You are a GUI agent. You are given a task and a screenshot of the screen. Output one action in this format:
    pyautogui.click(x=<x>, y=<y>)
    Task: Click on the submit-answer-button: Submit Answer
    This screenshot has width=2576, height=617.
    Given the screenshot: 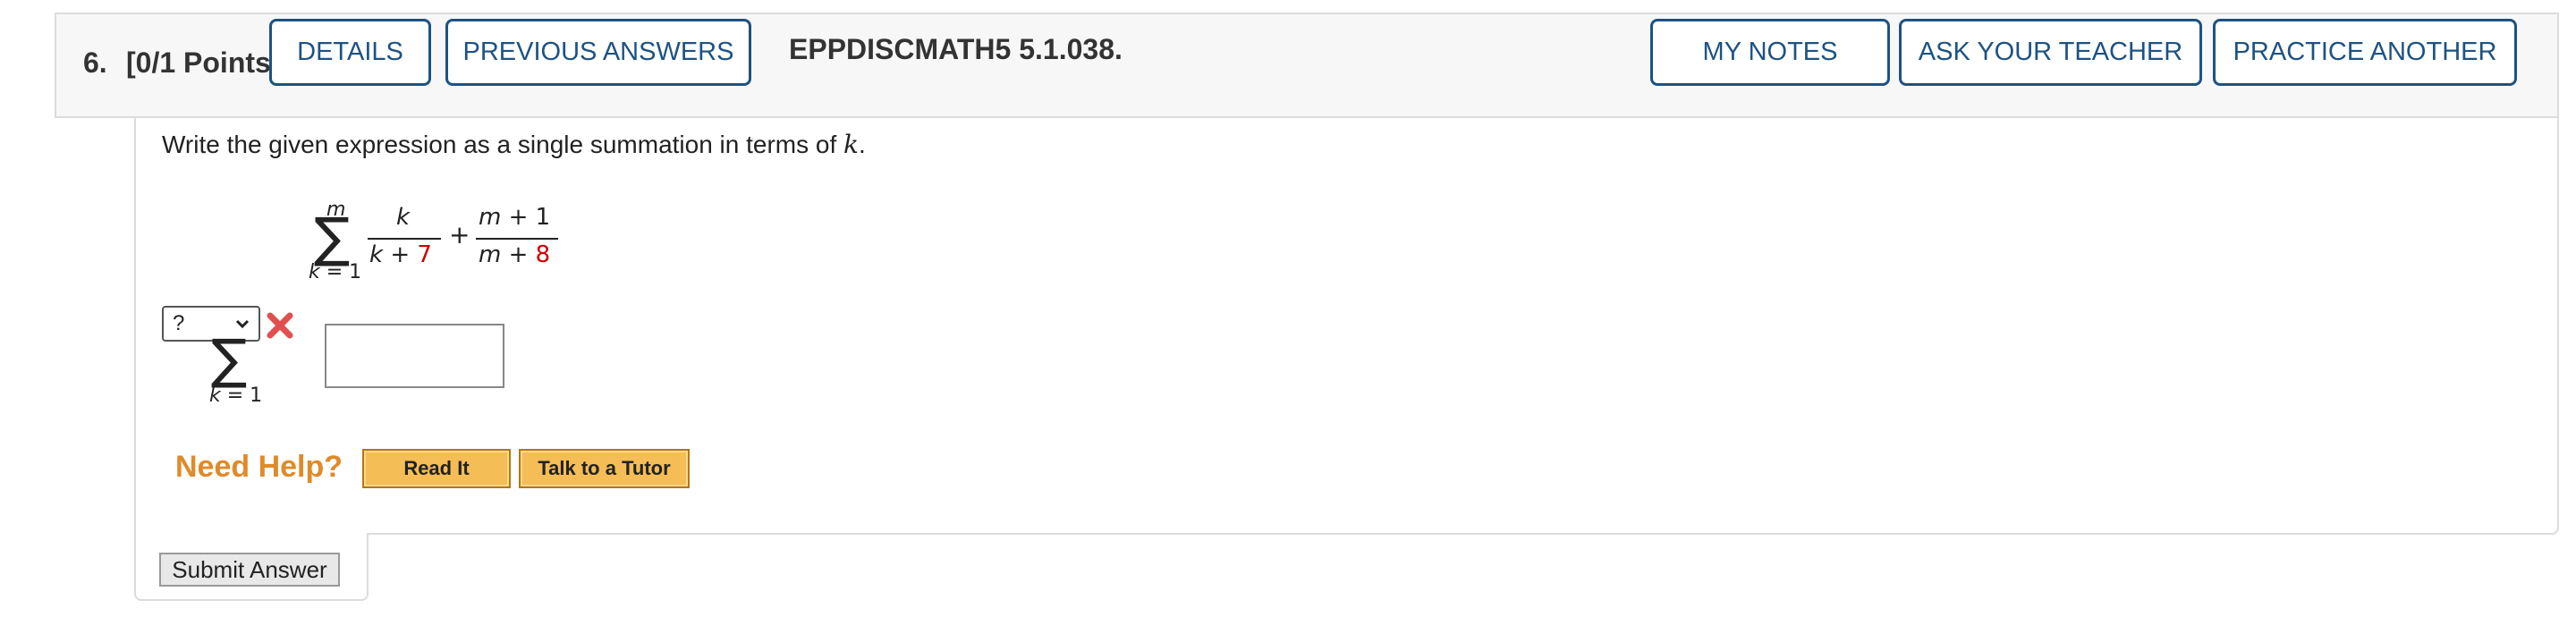 What is the action you would take?
    pyautogui.click(x=249, y=570)
    